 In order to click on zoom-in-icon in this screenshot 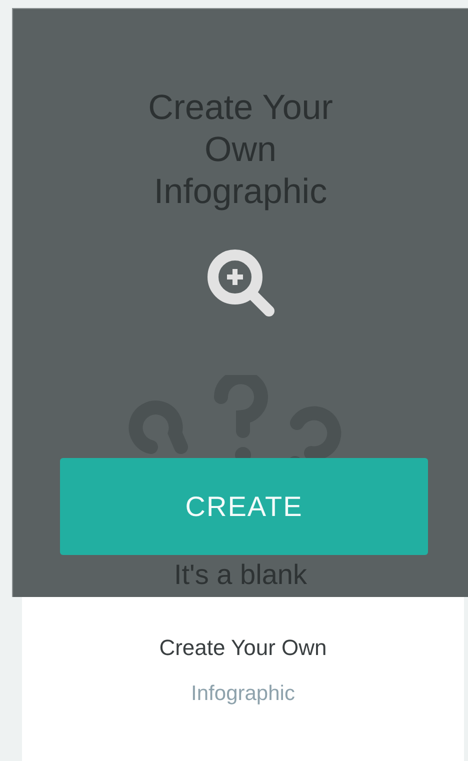, I will do `click(240, 283)`.